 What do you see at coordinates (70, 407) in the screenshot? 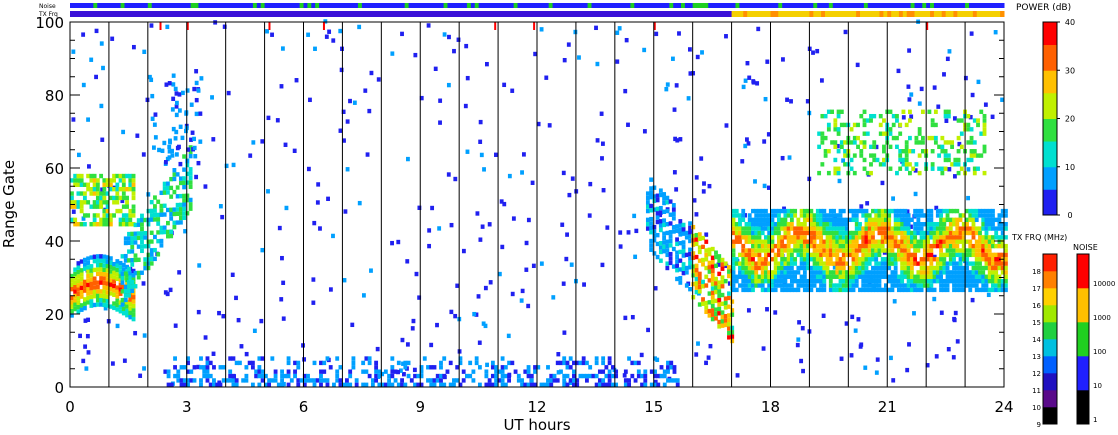
I see `x-tick-label: 0` at bounding box center [70, 407].